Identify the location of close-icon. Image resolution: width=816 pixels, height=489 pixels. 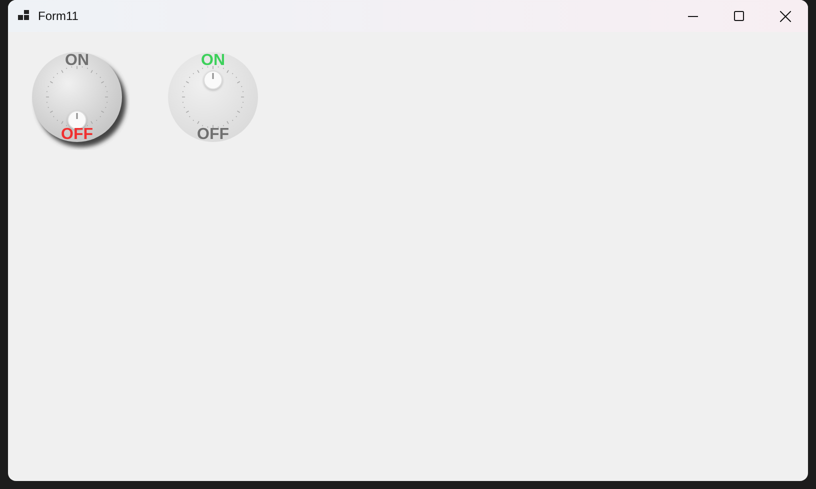
(785, 16).